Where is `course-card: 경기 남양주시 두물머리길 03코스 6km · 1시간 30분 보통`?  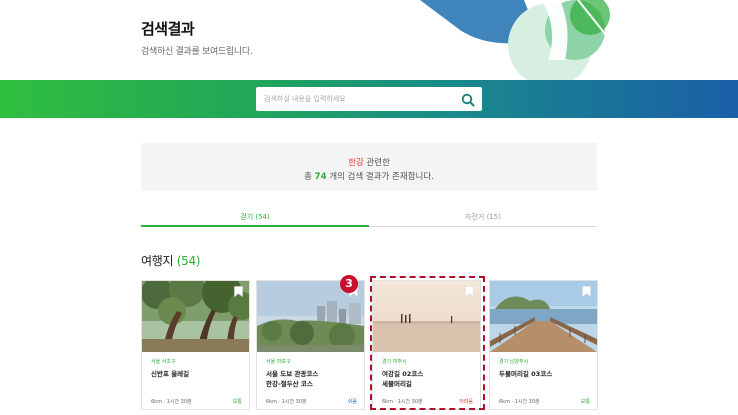 course-card: 경기 남양주시 두물머리길 03코스 6km · 1시간 30분 보통 is located at coordinates (543, 345).